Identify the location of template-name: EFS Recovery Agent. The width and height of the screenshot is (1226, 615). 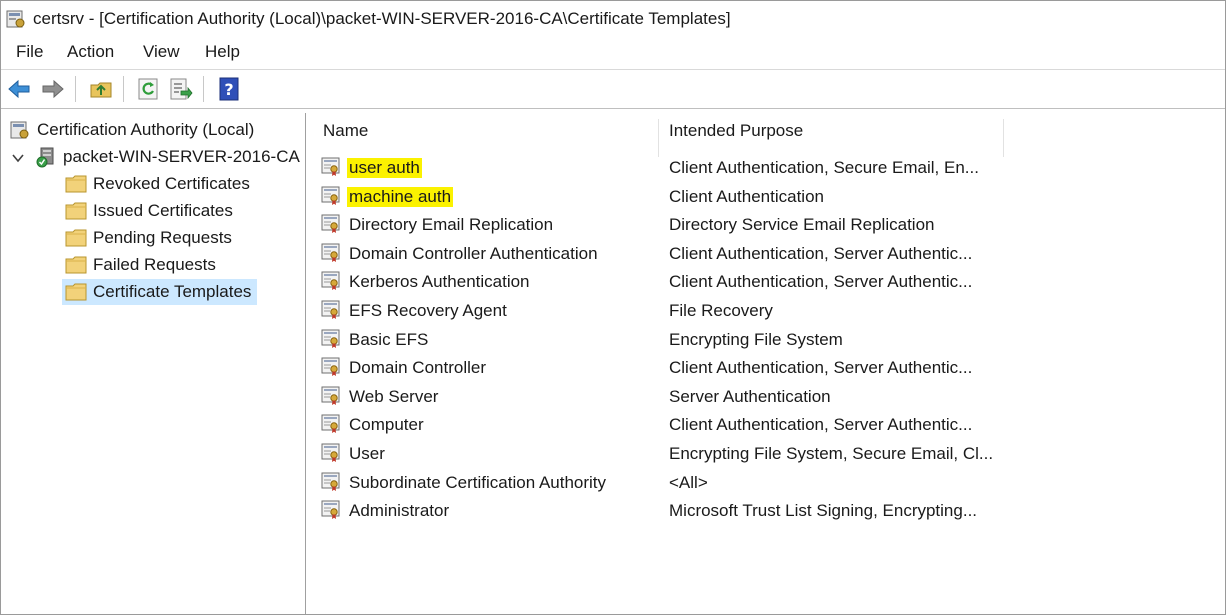
(428, 310).